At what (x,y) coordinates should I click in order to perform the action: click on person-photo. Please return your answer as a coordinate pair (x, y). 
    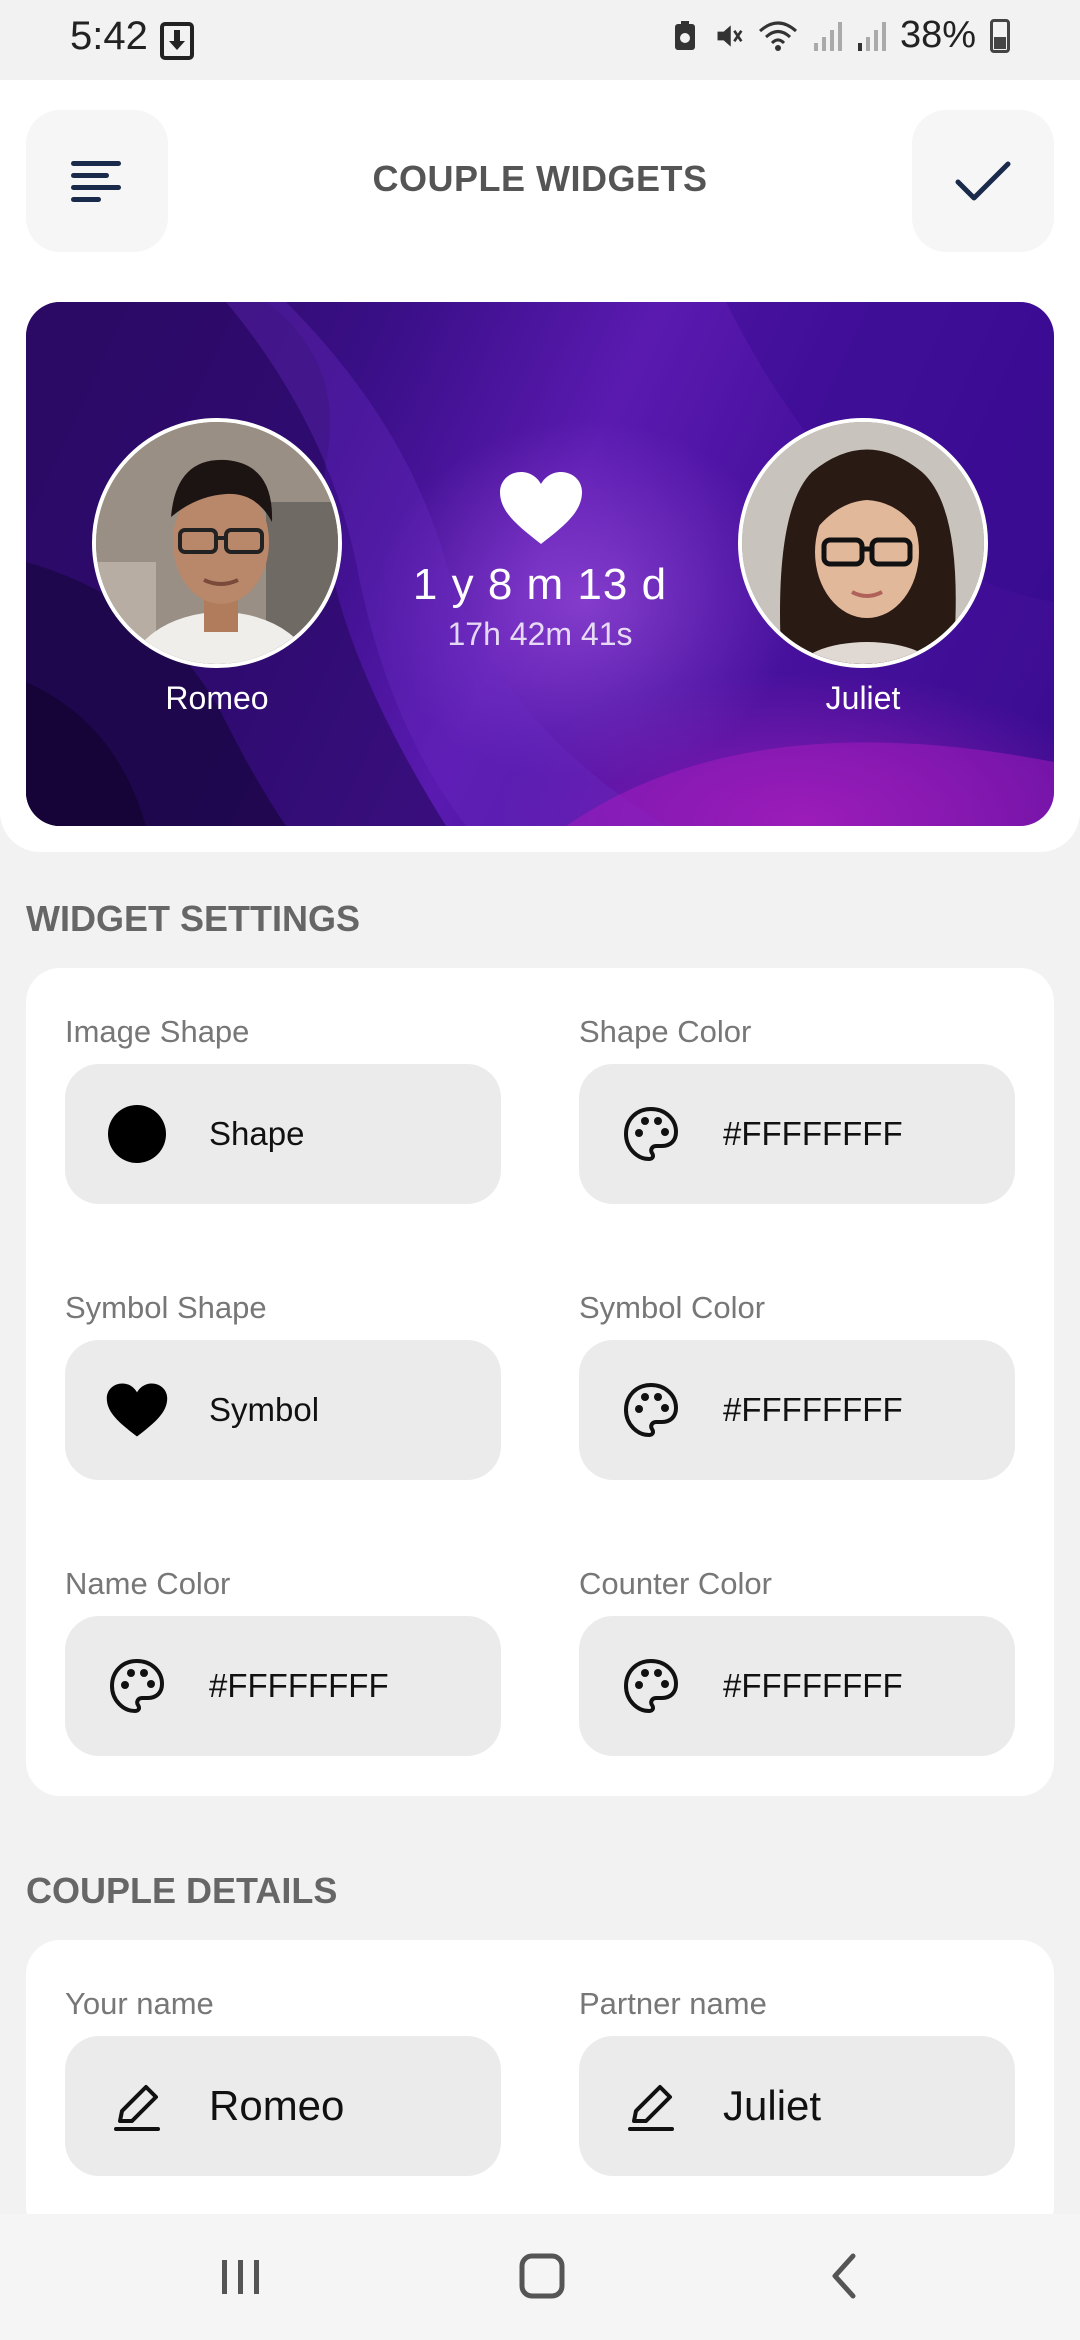
    Looking at the image, I should click on (863, 543).